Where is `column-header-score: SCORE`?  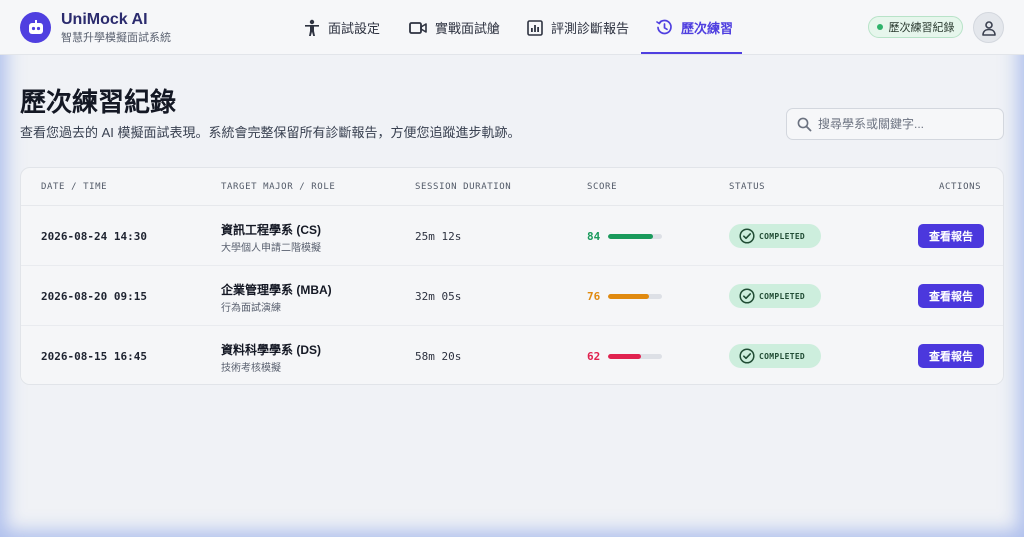 column-header-score: SCORE is located at coordinates (602, 187).